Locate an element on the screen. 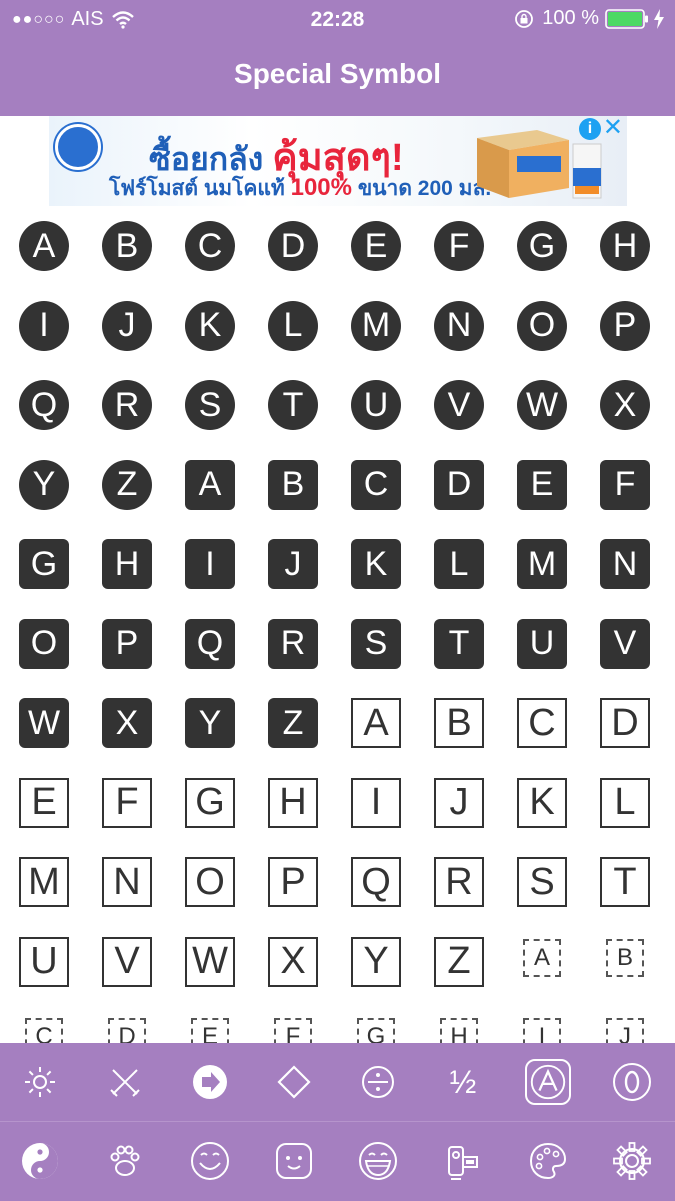 This screenshot has width=675, height=1201. symbol-circle-a: A is located at coordinates (44, 246).